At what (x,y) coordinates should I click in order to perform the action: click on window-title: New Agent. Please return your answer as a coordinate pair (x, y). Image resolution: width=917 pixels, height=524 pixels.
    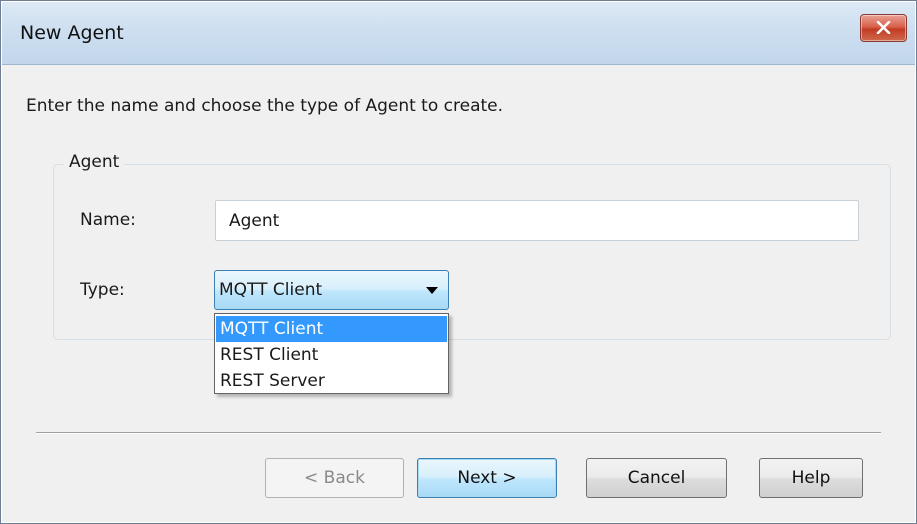
    Looking at the image, I should click on (72, 33).